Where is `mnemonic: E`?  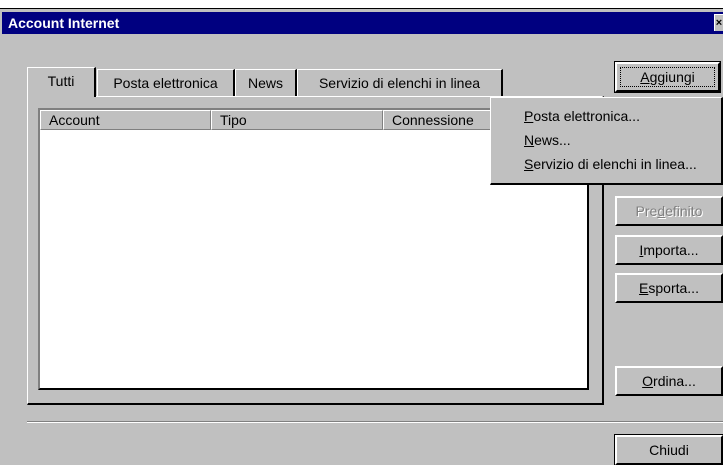
mnemonic: E is located at coordinates (644, 288).